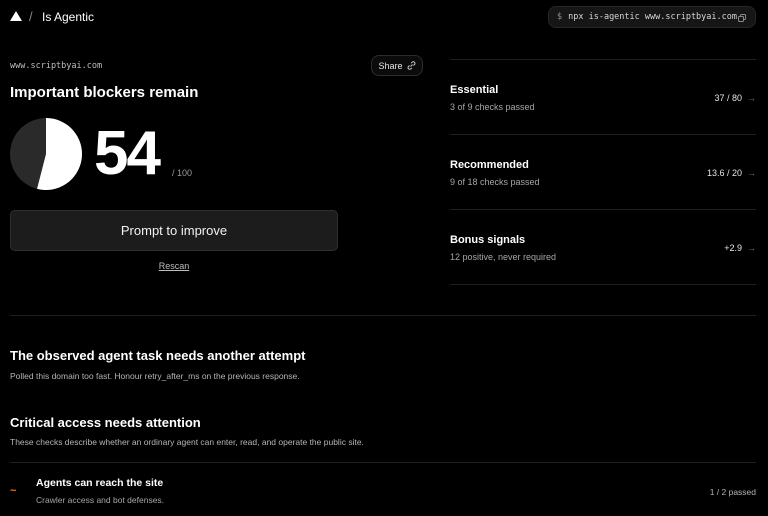 The width and height of the screenshot is (768, 516). What do you see at coordinates (16, 16) in the screenshot?
I see `triangle-logo-icon` at bounding box center [16, 16].